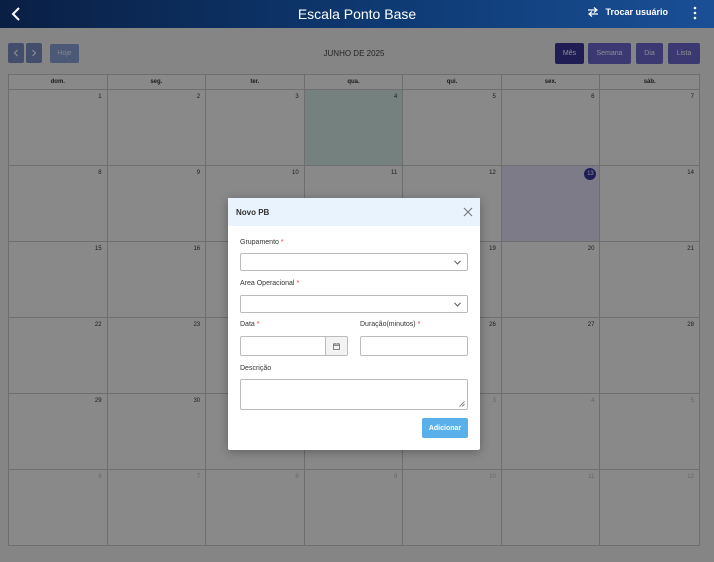 This screenshot has width=714, height=562. I want to click on calendar-icon, so click(336, 346).